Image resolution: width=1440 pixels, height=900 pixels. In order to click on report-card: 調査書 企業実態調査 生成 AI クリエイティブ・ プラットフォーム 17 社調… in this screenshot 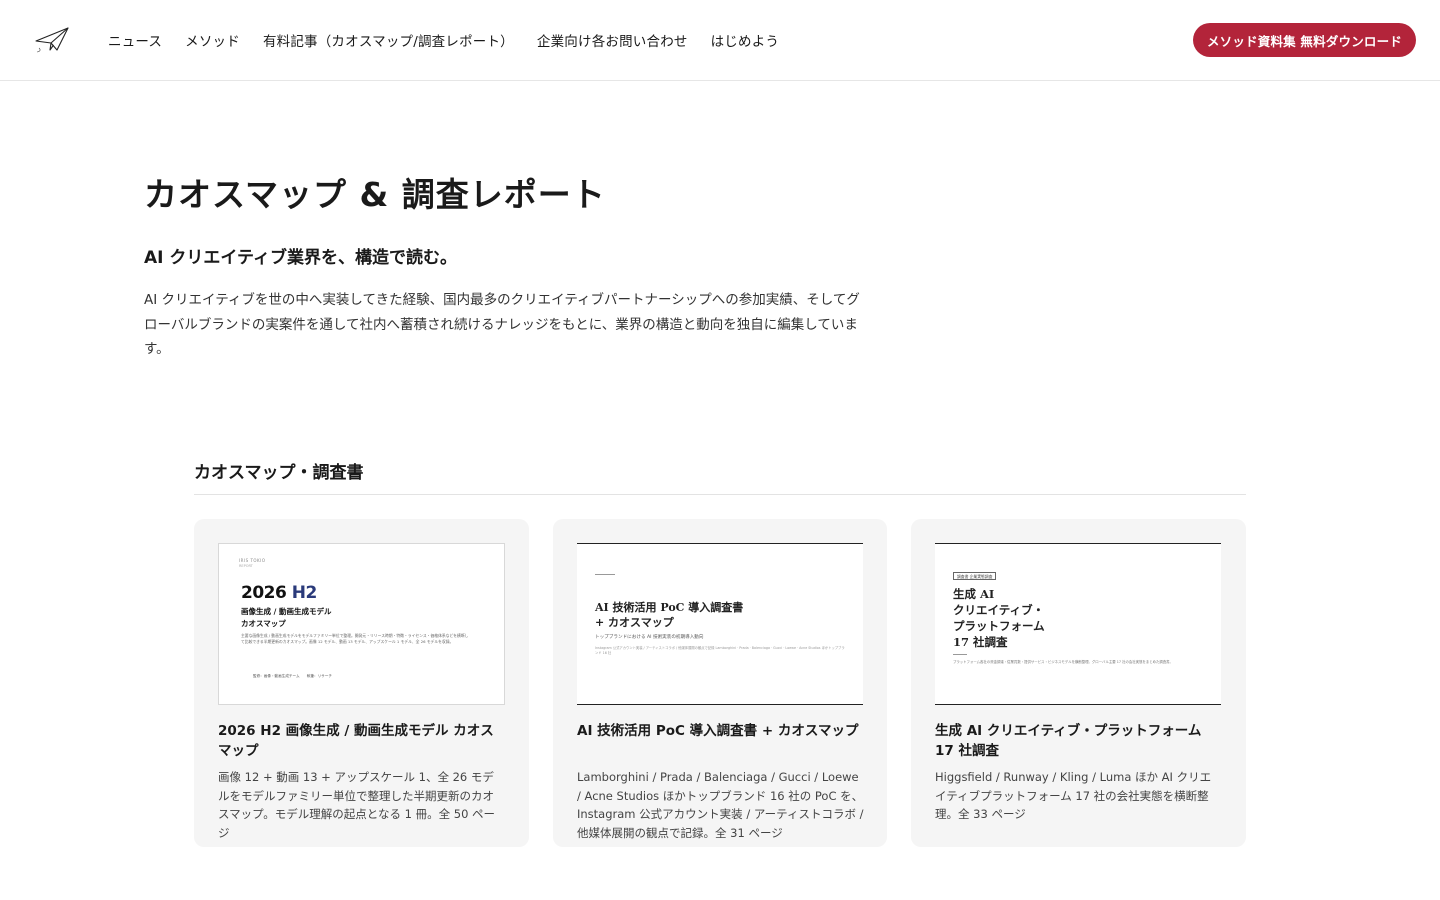, I will do `click(1078, 683)`.